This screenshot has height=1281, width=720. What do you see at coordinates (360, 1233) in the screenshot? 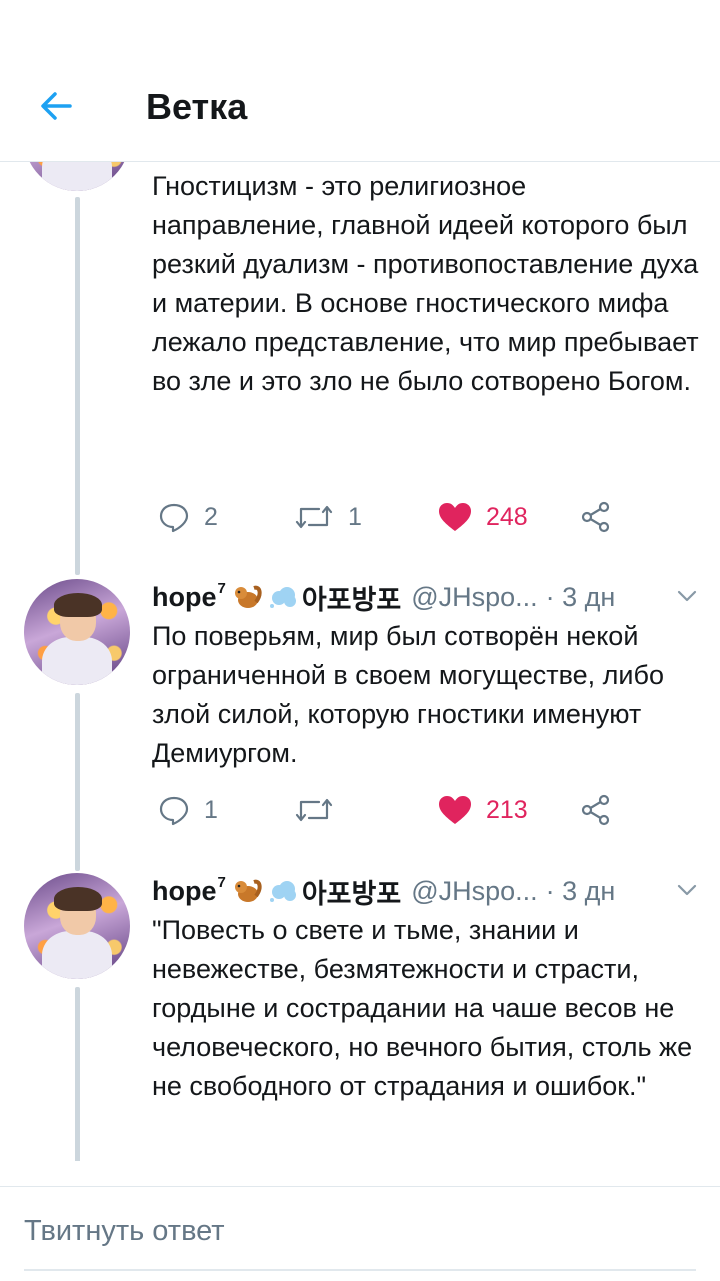
I see `reply-composer: Твитнуть ответ` at bounding box center [360, 1233].